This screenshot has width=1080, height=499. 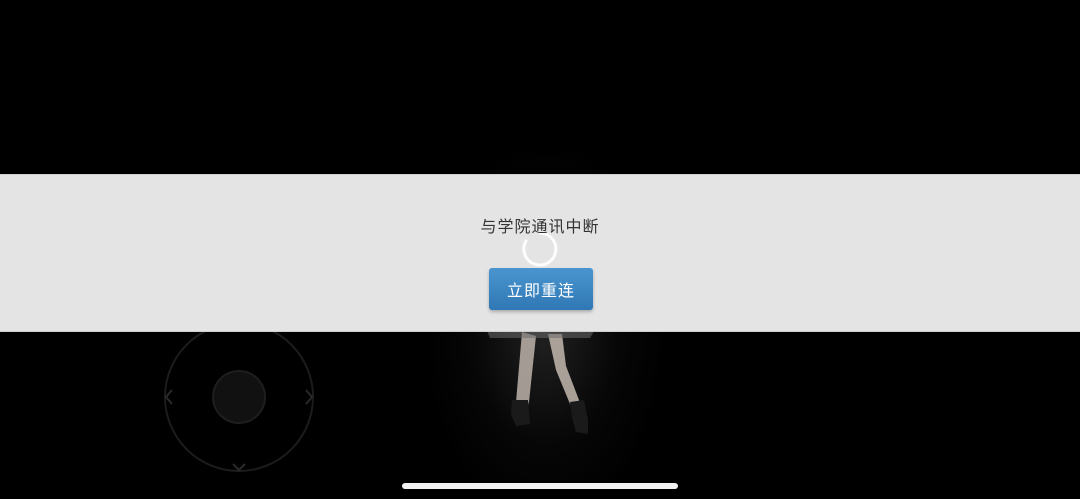 I want to click on character-right-shoe, so click(x=579, y=417).